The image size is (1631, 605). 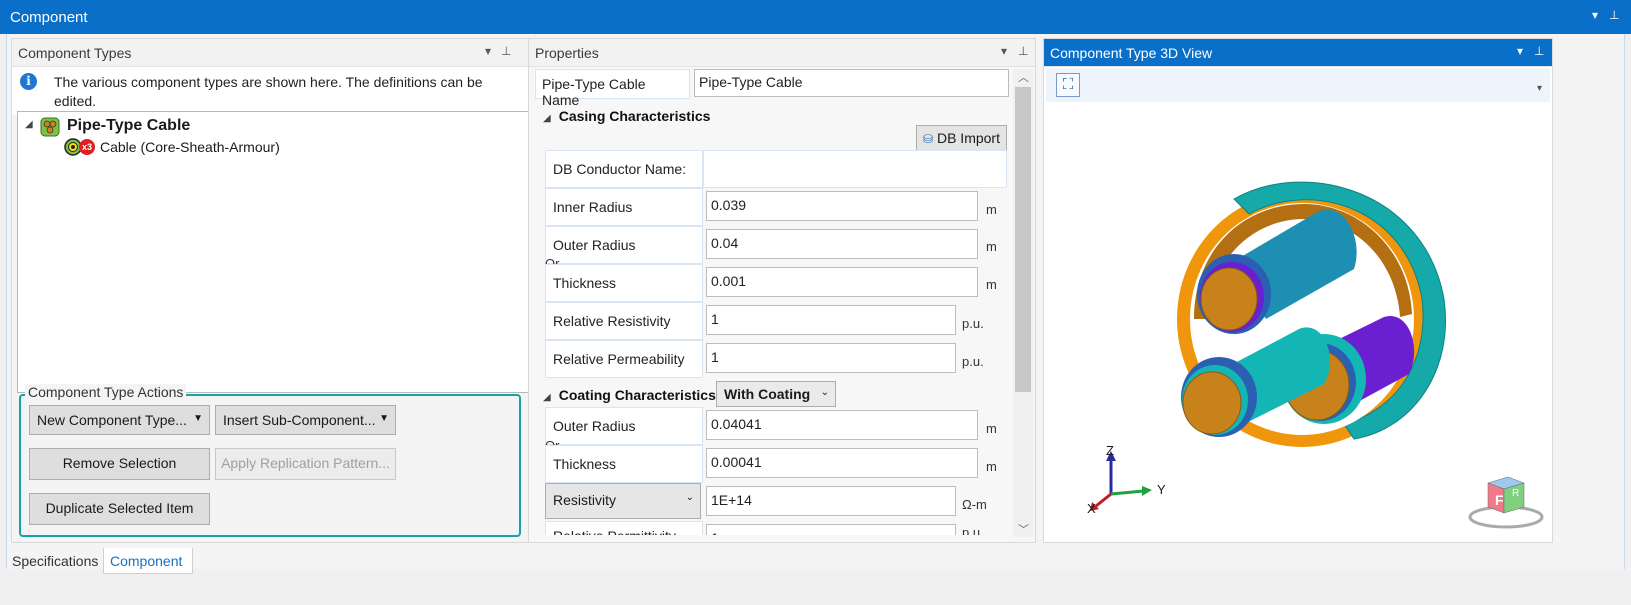 What do you see at coordinates (1131, 53) in the screenshot?
I see `view3d-title: Component Type 3D View` at bounding box center [1131, 53].